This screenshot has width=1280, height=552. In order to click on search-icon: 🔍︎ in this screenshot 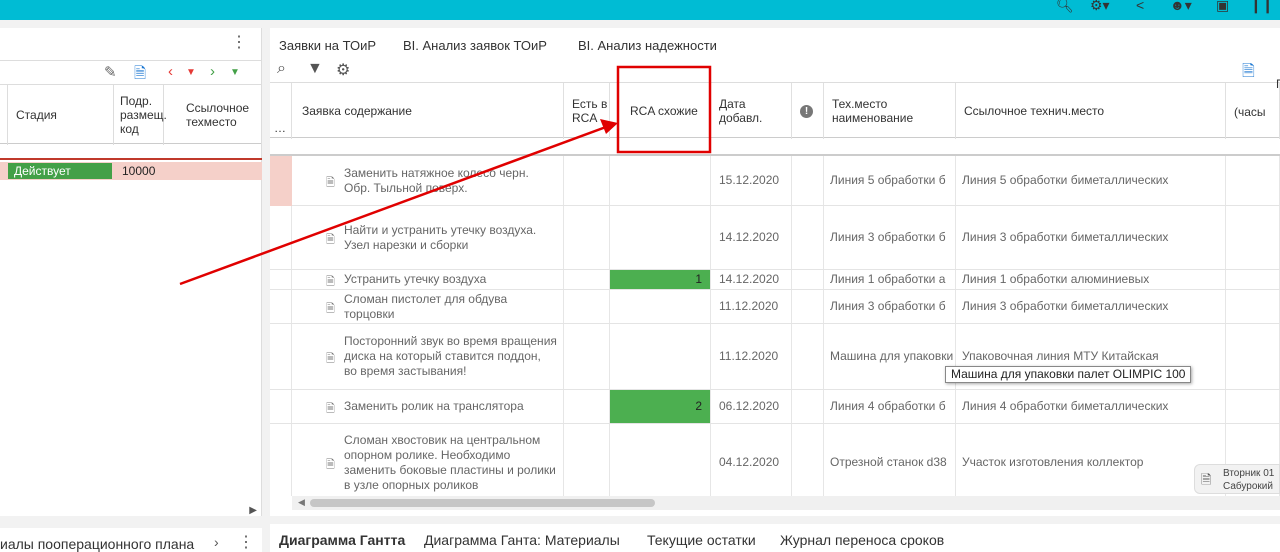, I will do `click(1065, 7)`.